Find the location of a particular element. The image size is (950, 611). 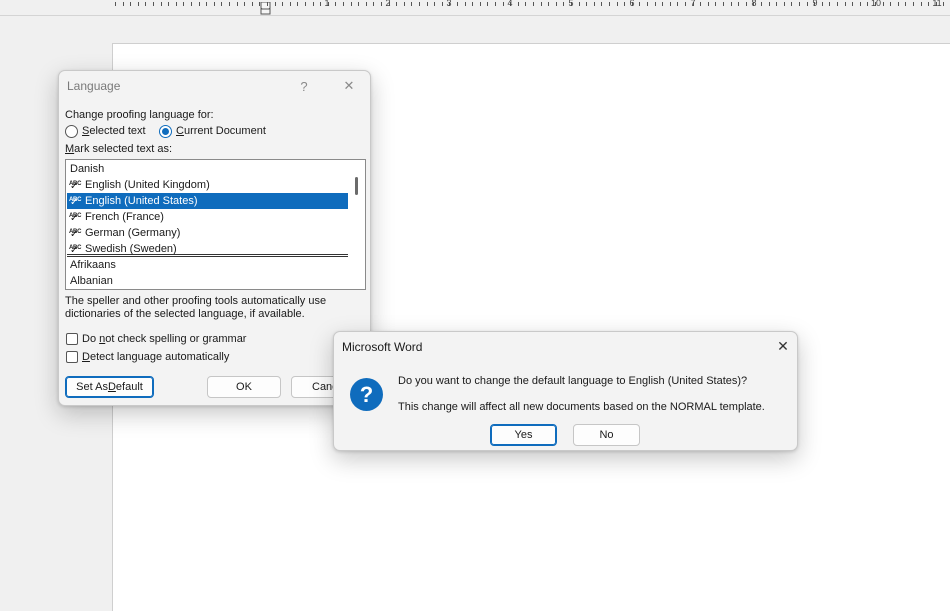

label-text: elected text is located at coordinates (117, 131).